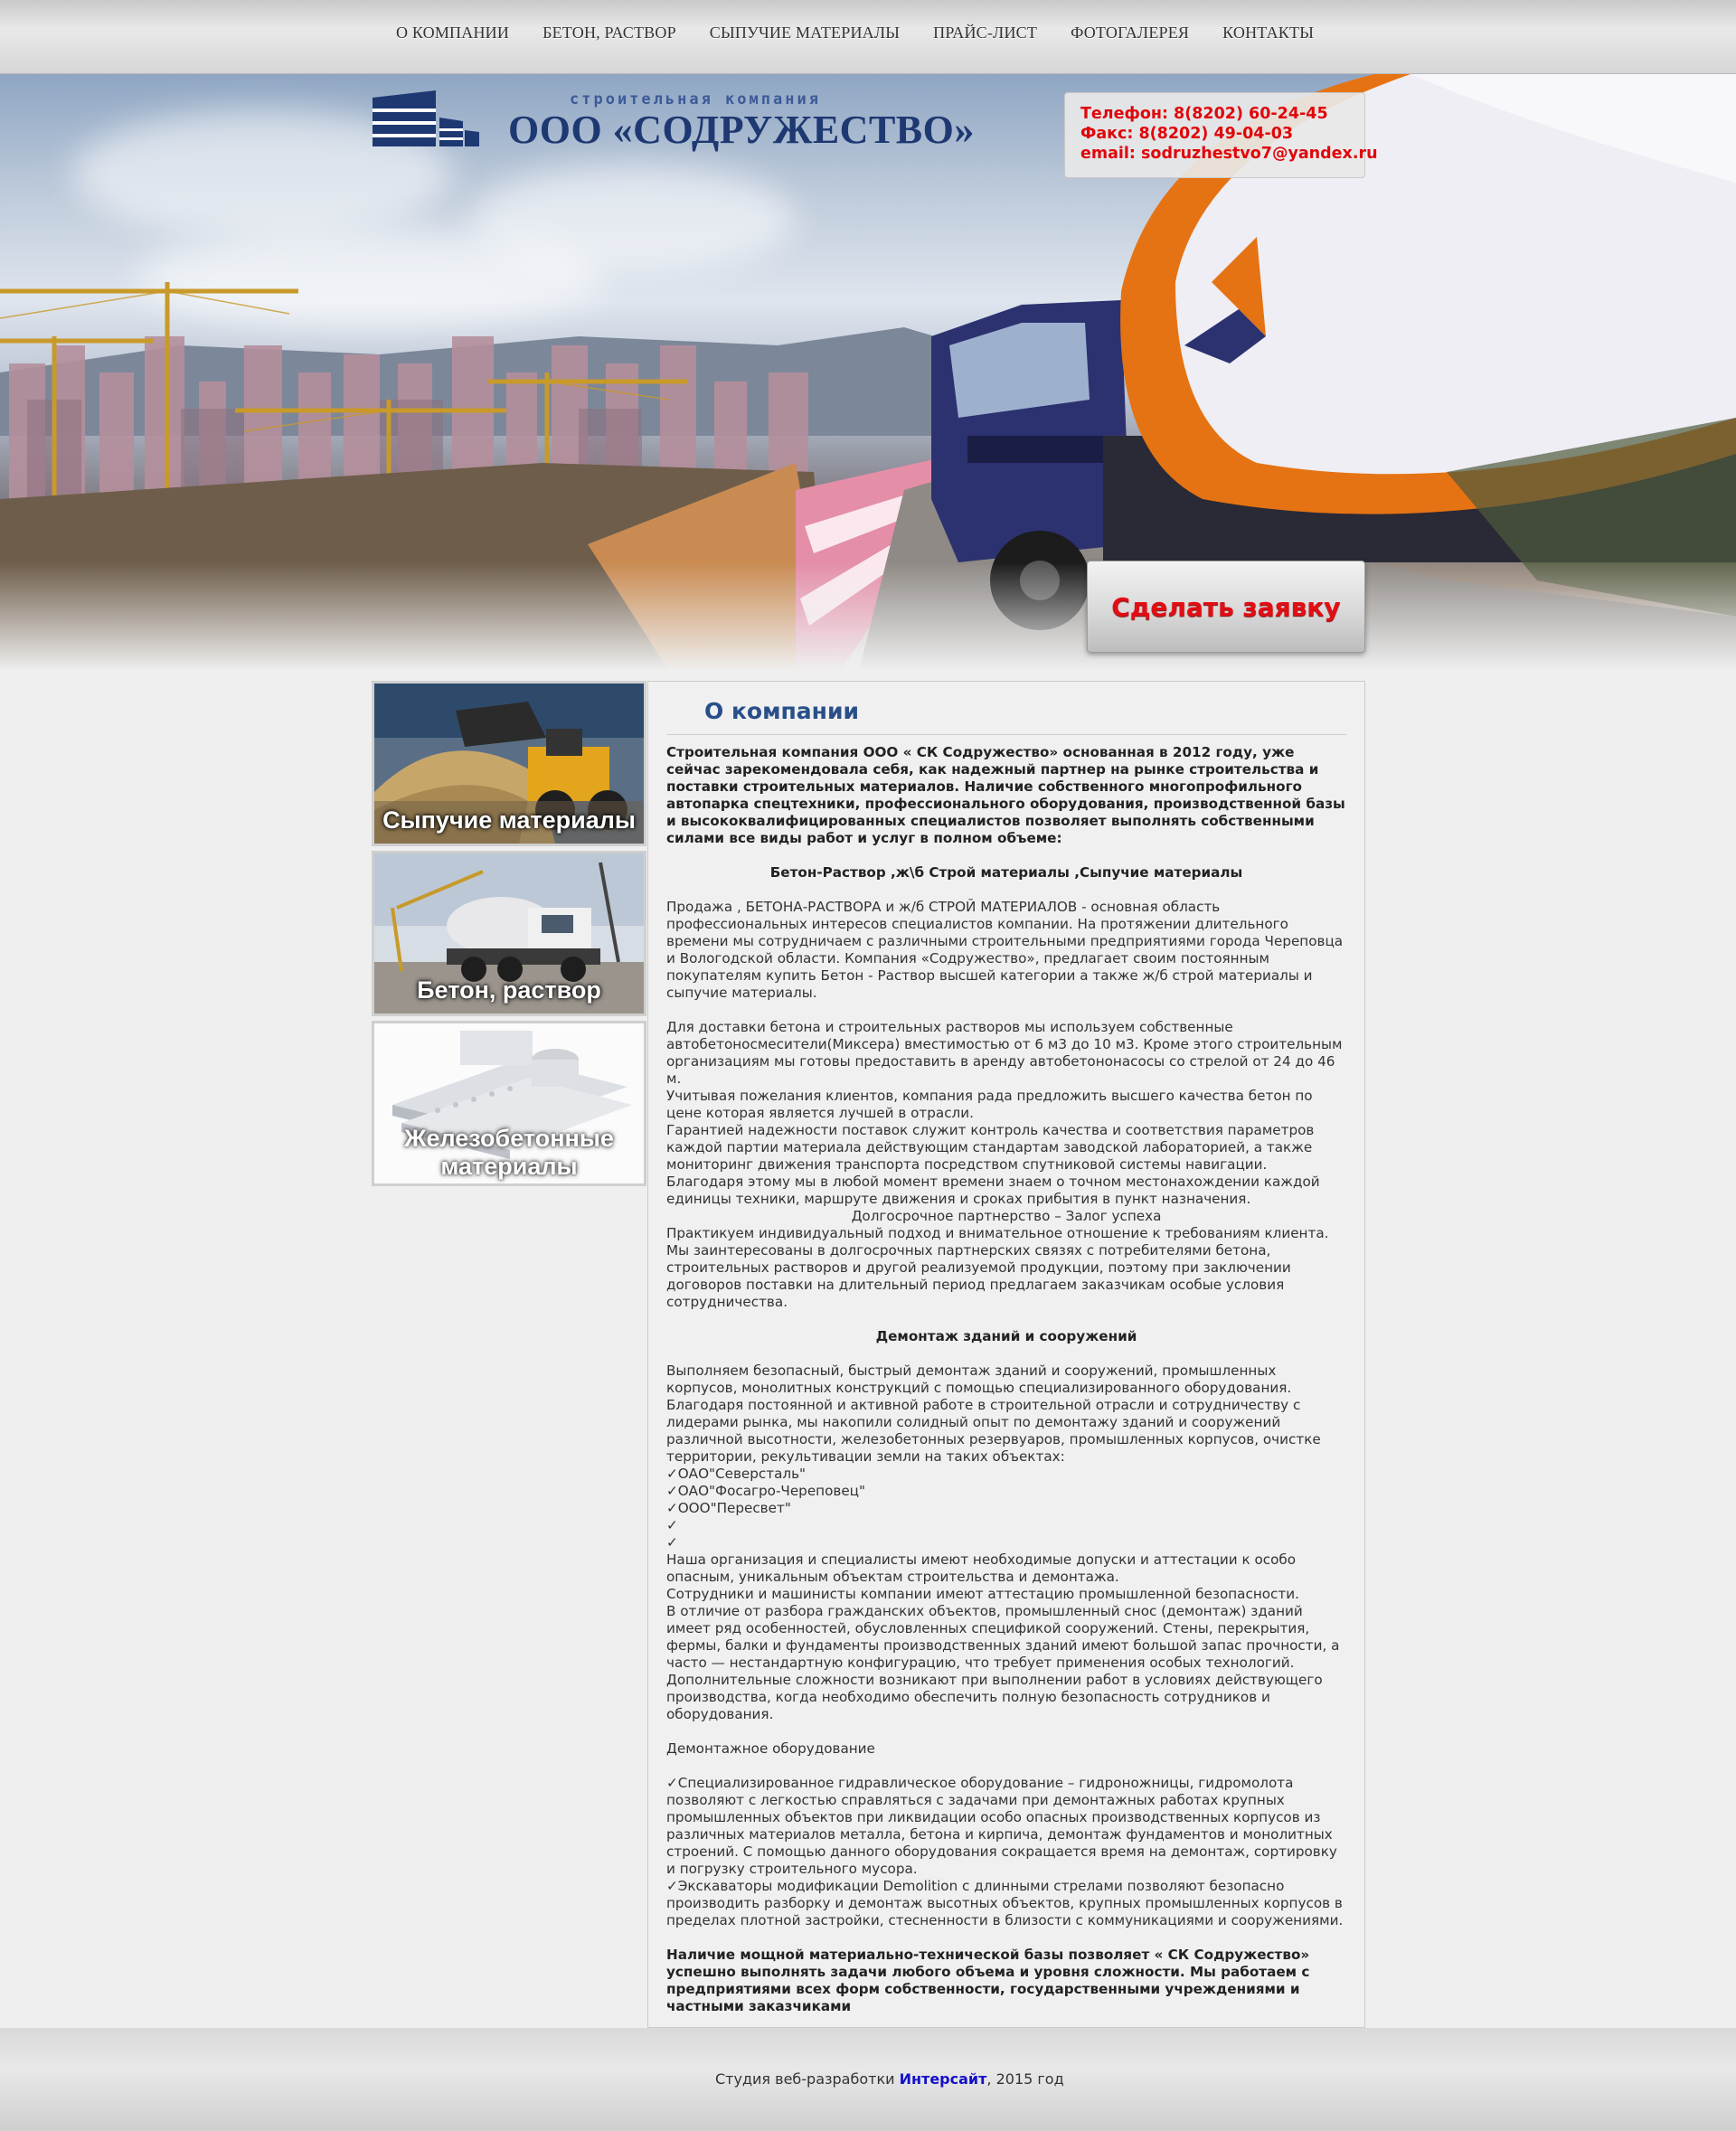  I want to click on nav-item-contacts: Контакты, so click(1268, 33).